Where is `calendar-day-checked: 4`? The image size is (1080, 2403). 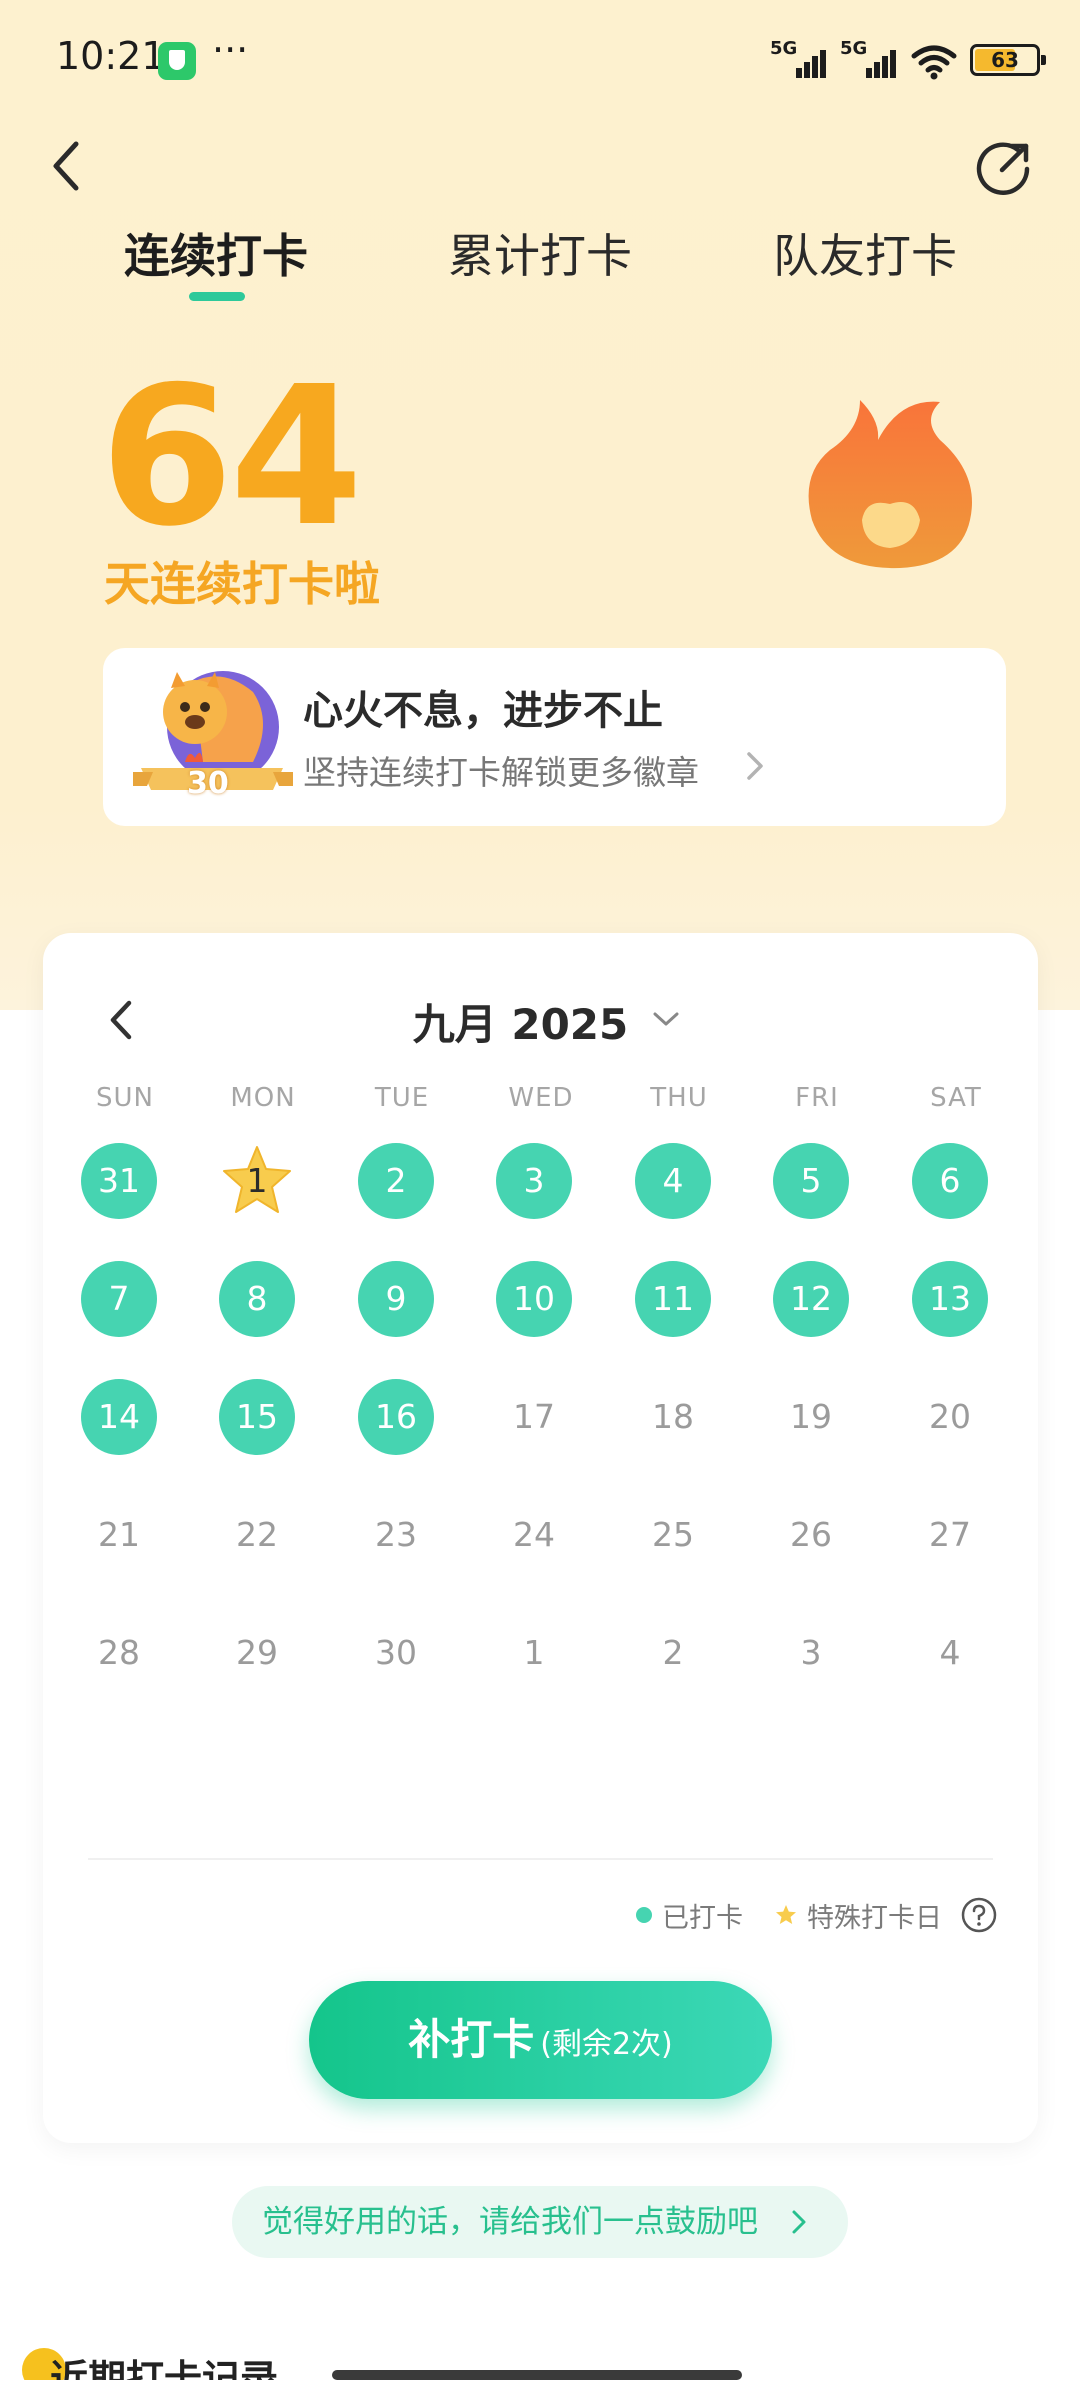
calendar-day-checked: 4 is located at coordinates (673, 1181).